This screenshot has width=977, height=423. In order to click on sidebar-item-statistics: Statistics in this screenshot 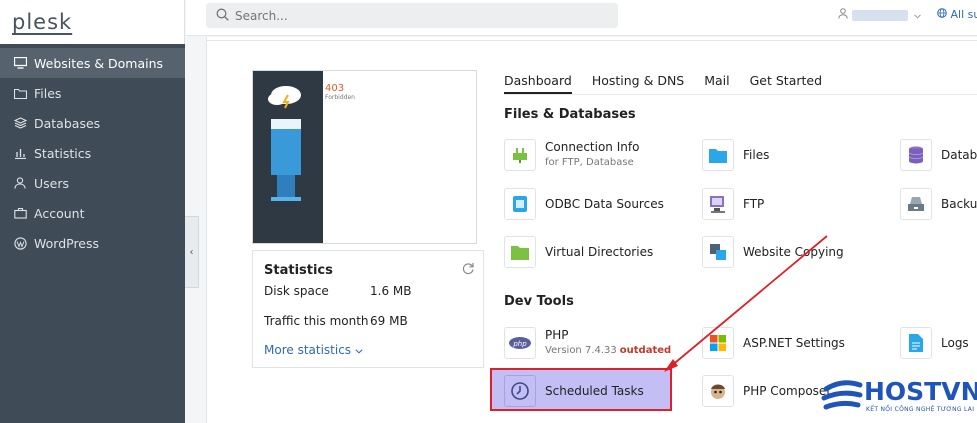, I will do `click(92, 153)`.